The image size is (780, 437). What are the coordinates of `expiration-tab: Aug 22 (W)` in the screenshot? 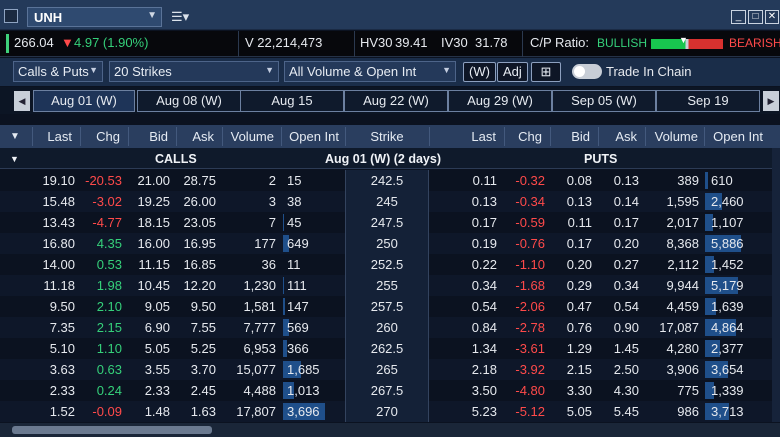 It's located at (396, 101).